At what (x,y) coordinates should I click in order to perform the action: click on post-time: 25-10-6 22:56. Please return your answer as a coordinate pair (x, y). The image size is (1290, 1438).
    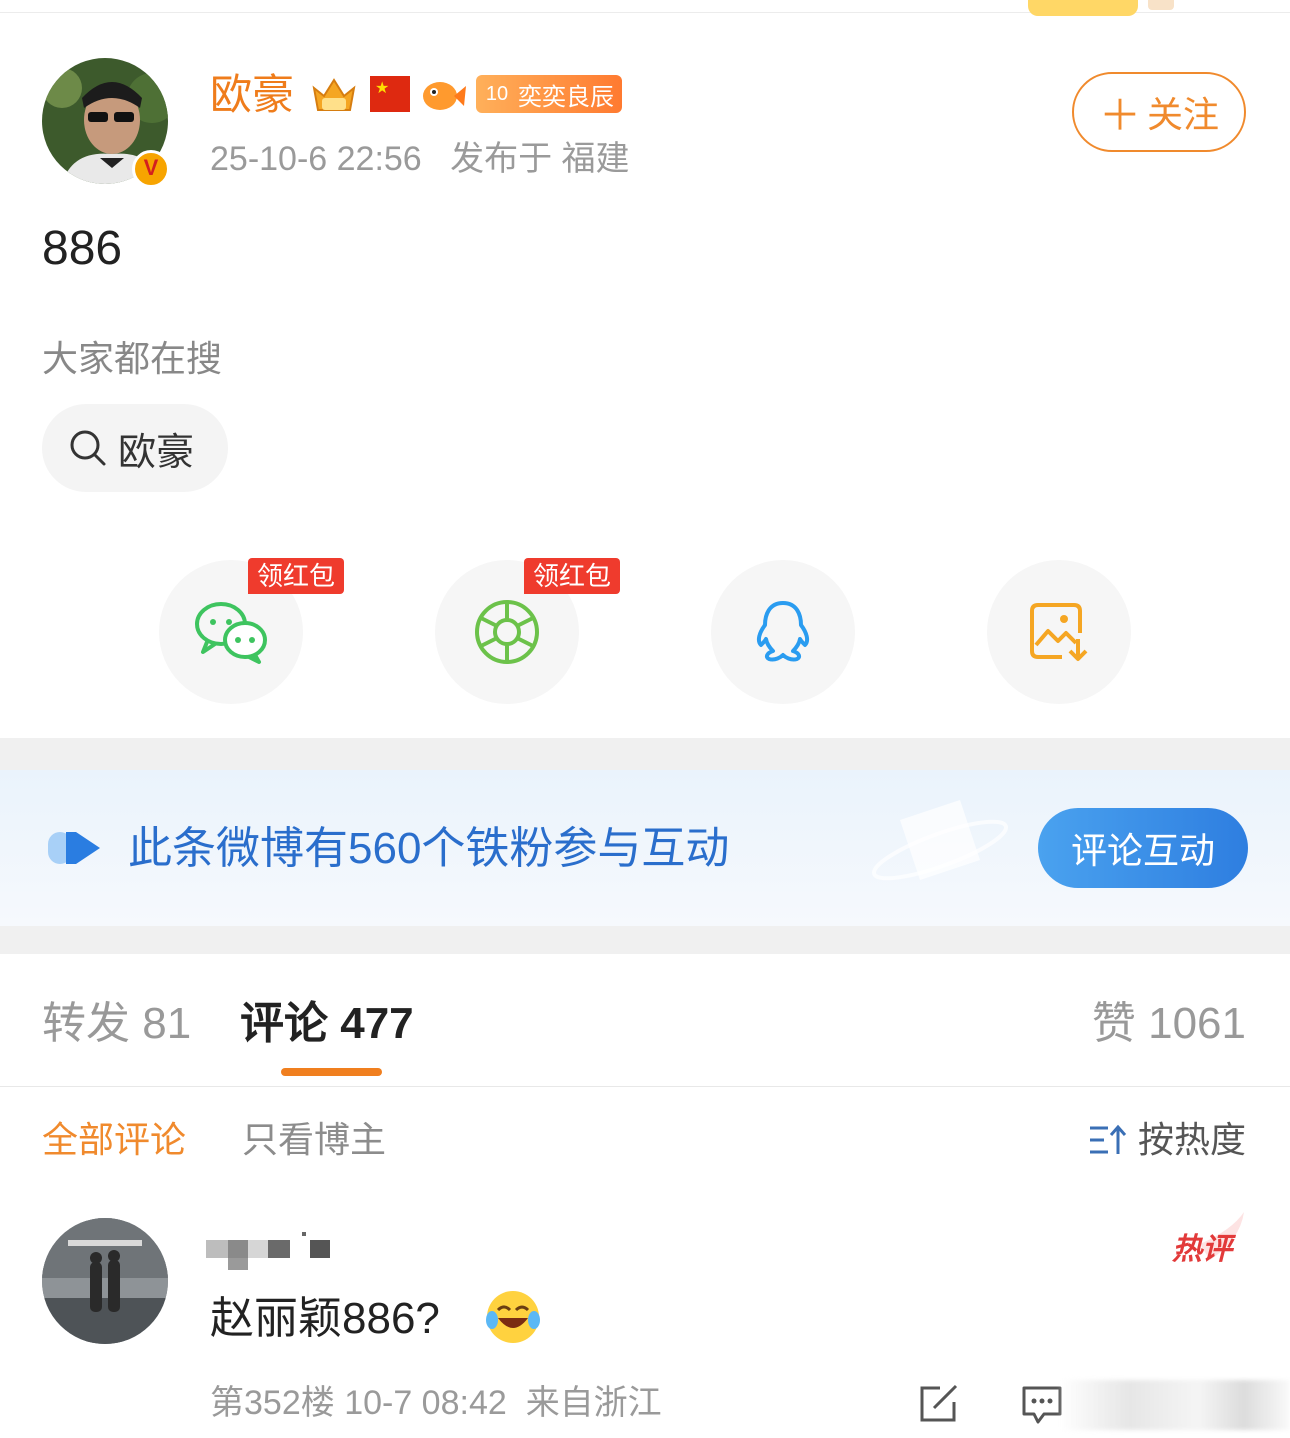
    Looking at the image, I should click on (316, 159).